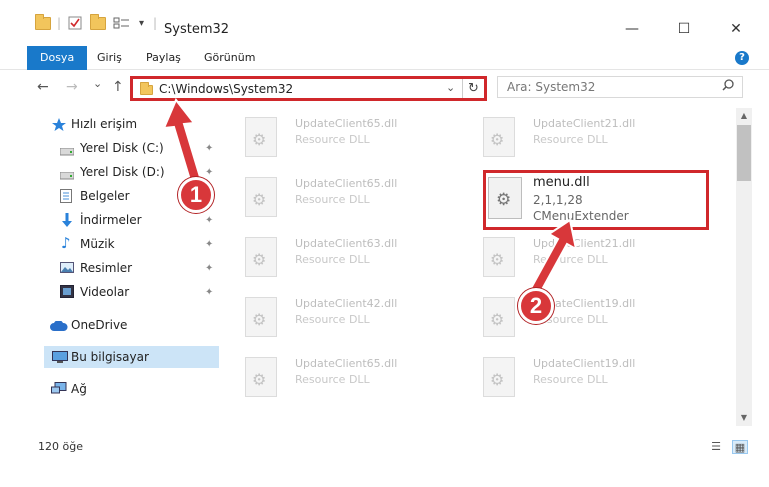  Describe the element at coordinates (146, 88) in the screenshot. I see `folder-icon` at that location.